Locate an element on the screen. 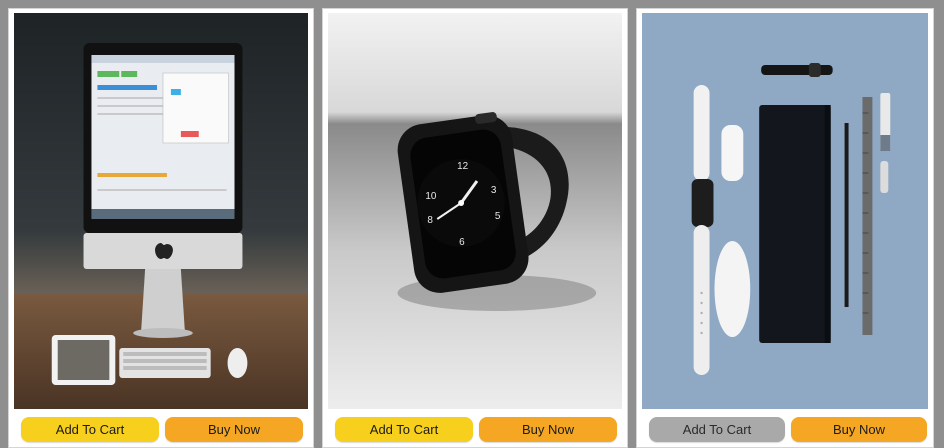  svg-text: 8 is located at coordinates (430, 220).